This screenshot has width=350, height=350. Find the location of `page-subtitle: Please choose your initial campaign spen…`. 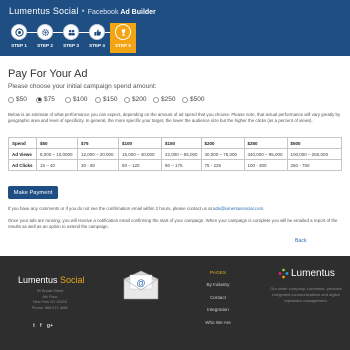

page-subtitle: Please choose your initial campaign spen… is located at coordinates (82, 86).